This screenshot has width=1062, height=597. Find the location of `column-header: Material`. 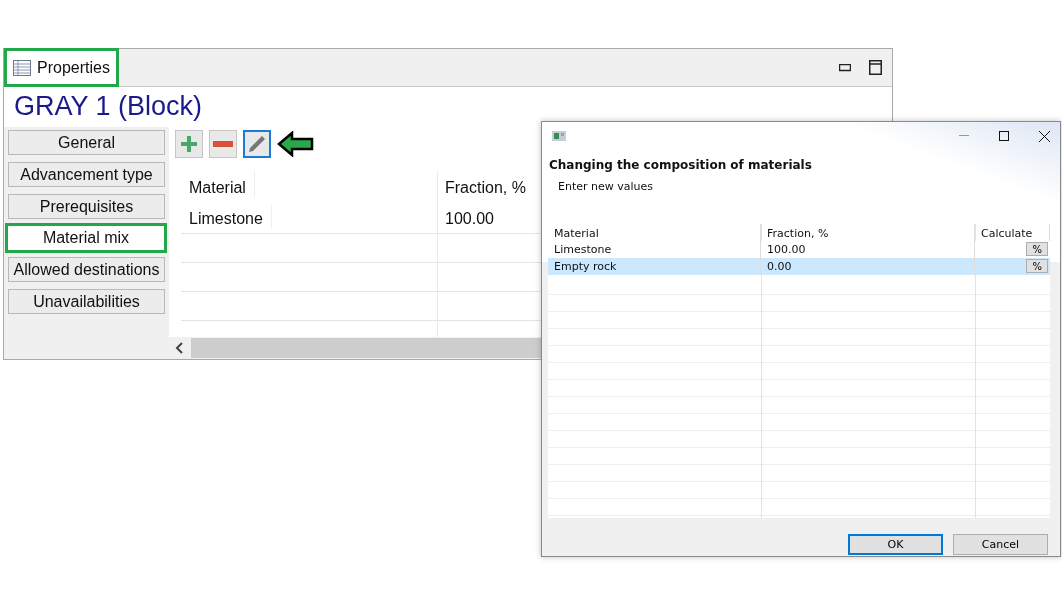

column-header: Material is located at coordinates (218, 184).